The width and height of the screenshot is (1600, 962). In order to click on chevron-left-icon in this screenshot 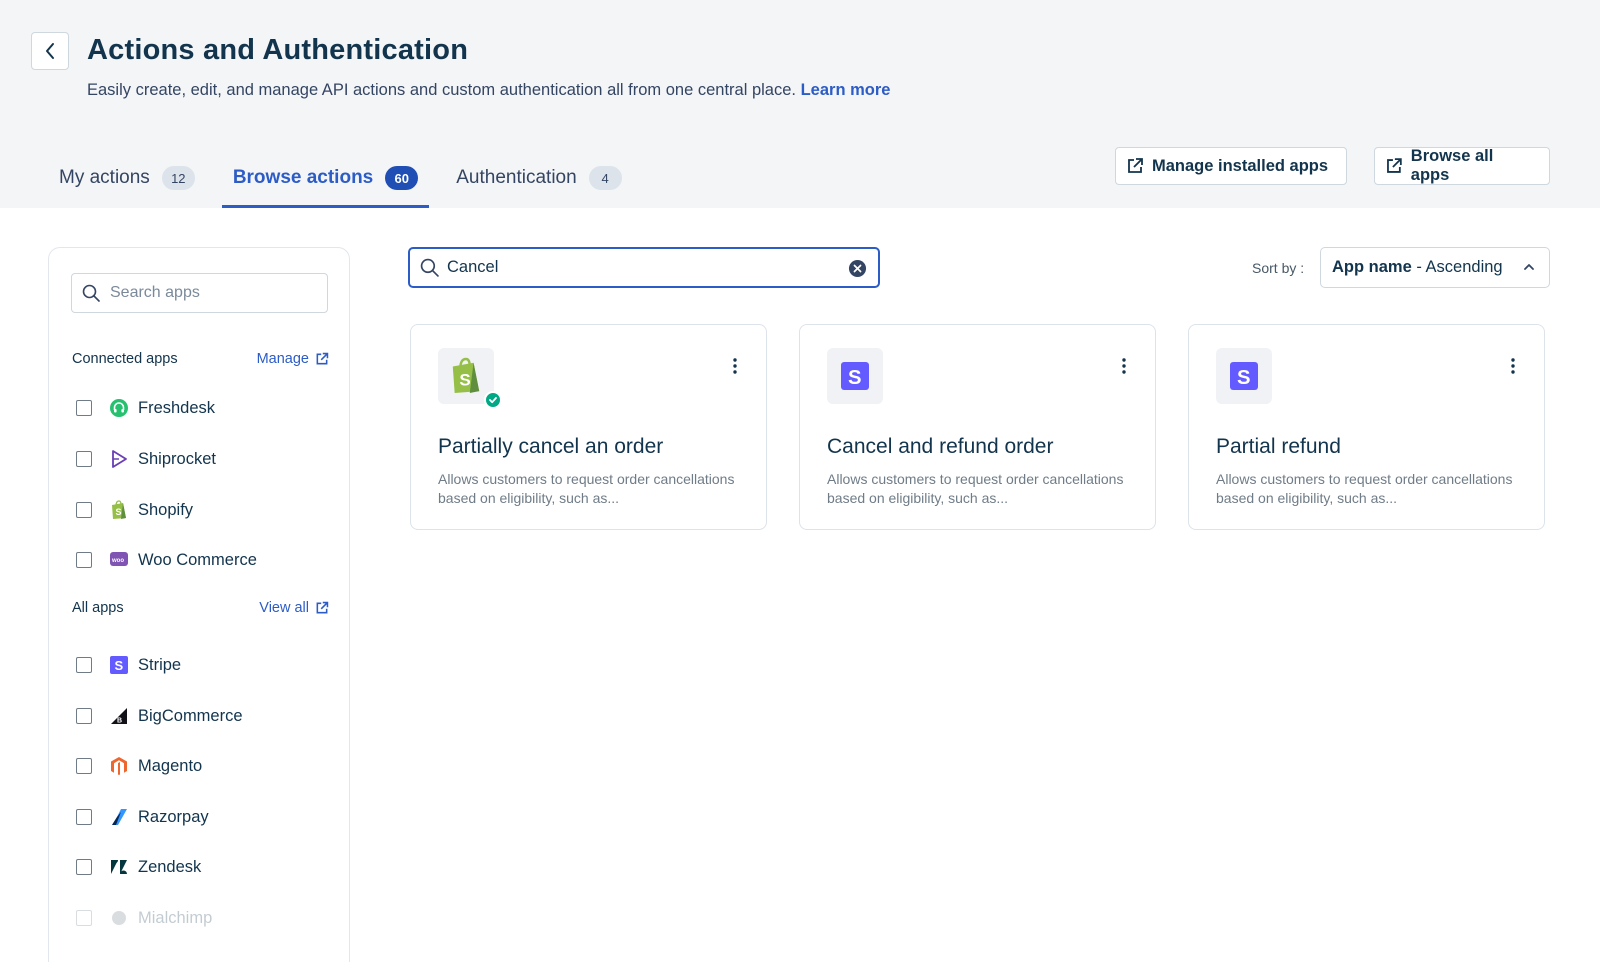, I will do `click(50, 51)`.